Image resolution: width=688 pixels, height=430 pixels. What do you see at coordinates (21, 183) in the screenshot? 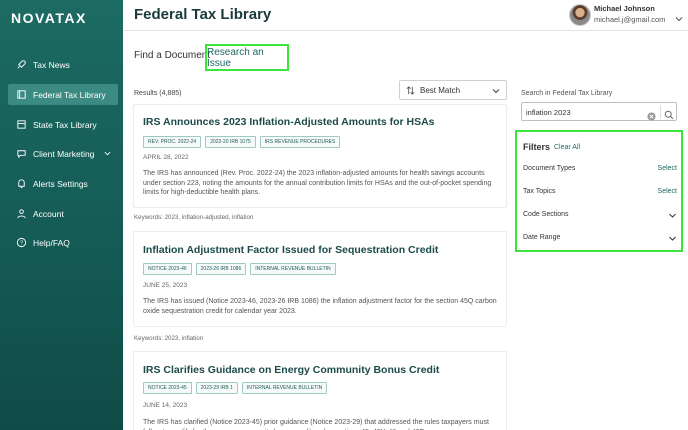
I see `bell-icon` at bounding box center [21, 183].